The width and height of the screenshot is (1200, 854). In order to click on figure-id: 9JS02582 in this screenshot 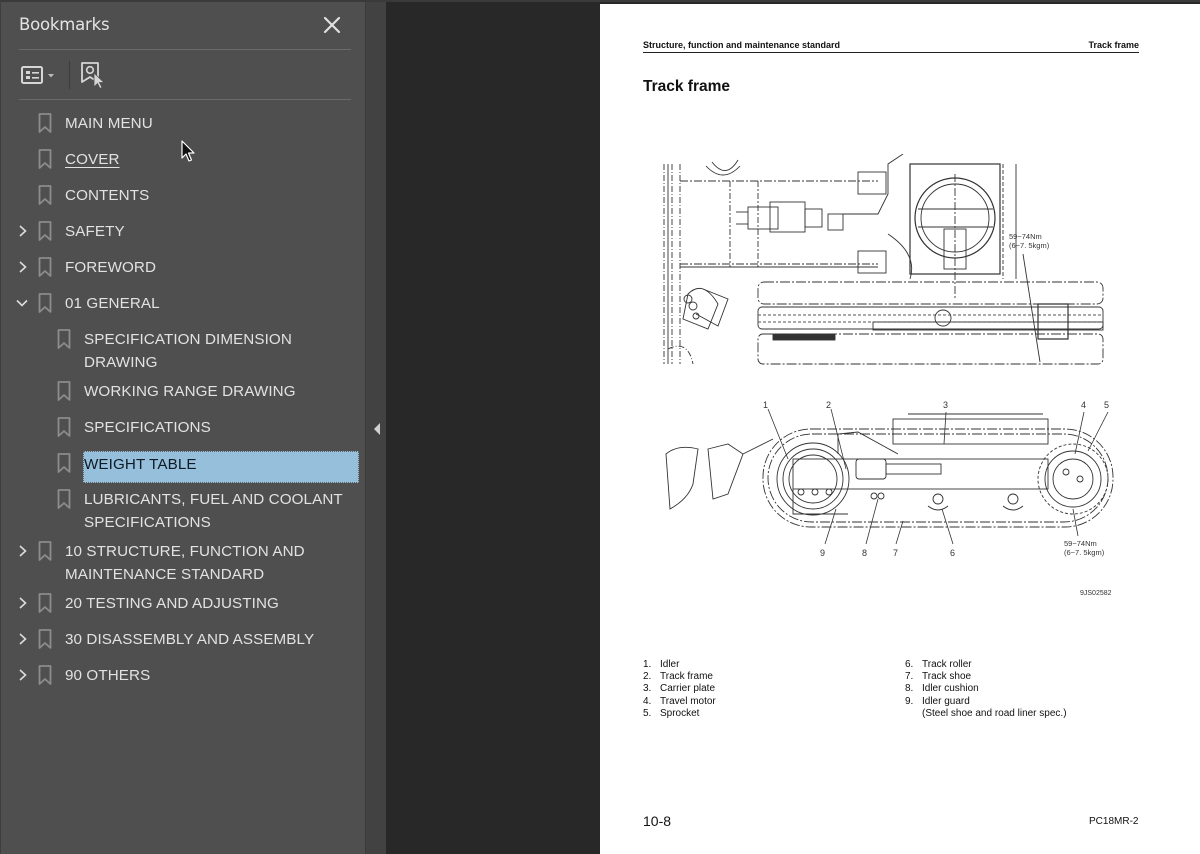, I will do `click(1096, 593)`.